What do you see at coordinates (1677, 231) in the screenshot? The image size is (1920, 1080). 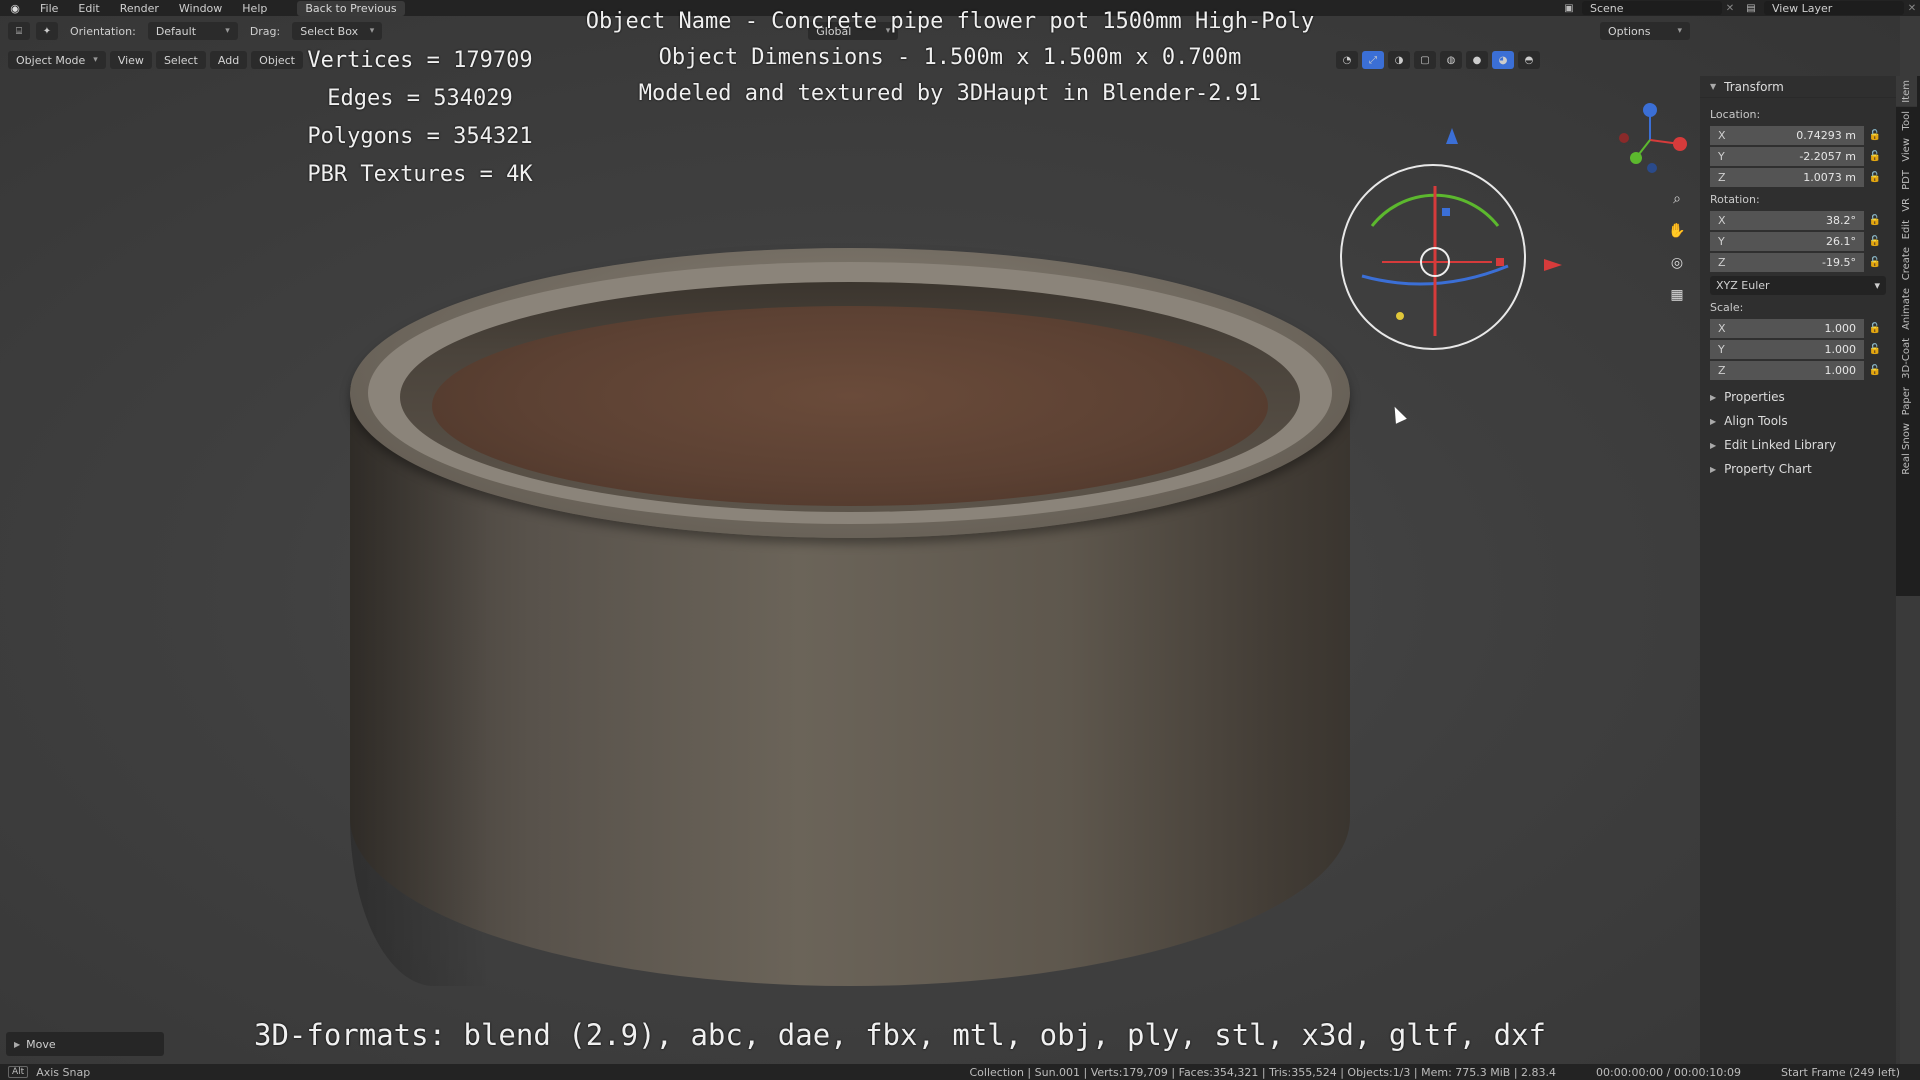 I see `pan-hand-icon: ✋` at bounding box center [1677, 231].